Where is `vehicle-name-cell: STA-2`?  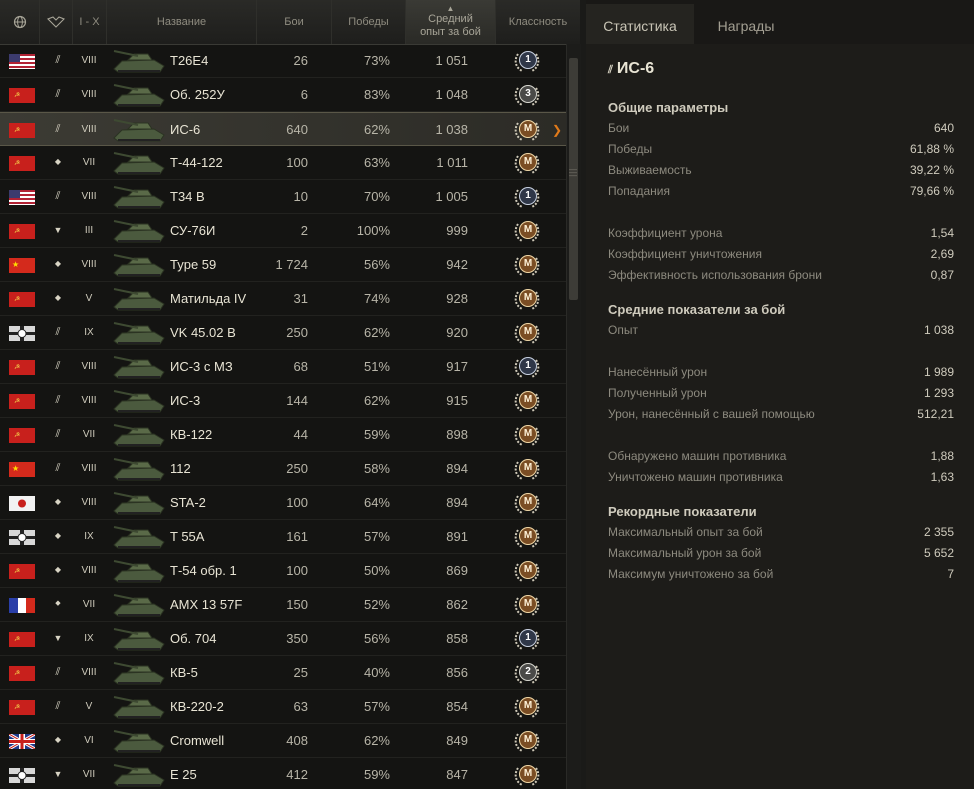 vehicle-name-cell: STA-2 is located at coordinates (188, 502).